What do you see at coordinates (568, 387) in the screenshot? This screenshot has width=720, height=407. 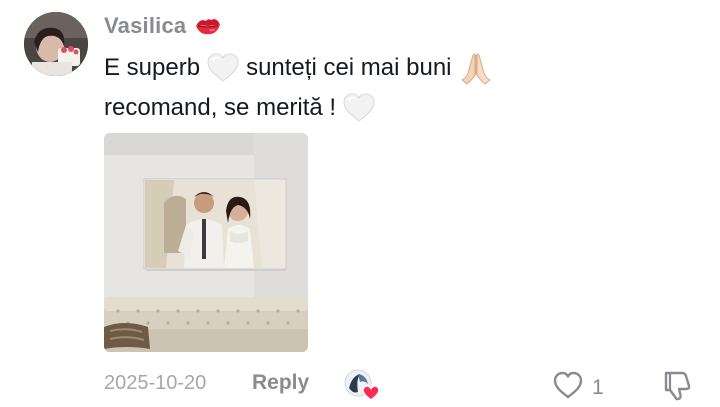 I see `like-heart-icon` at bounding box center [568, 387].